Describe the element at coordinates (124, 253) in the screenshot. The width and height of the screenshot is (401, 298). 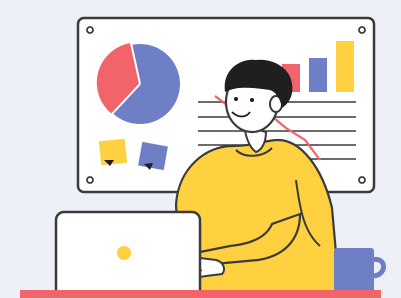
I see `laptop-logo-dot` at that location.